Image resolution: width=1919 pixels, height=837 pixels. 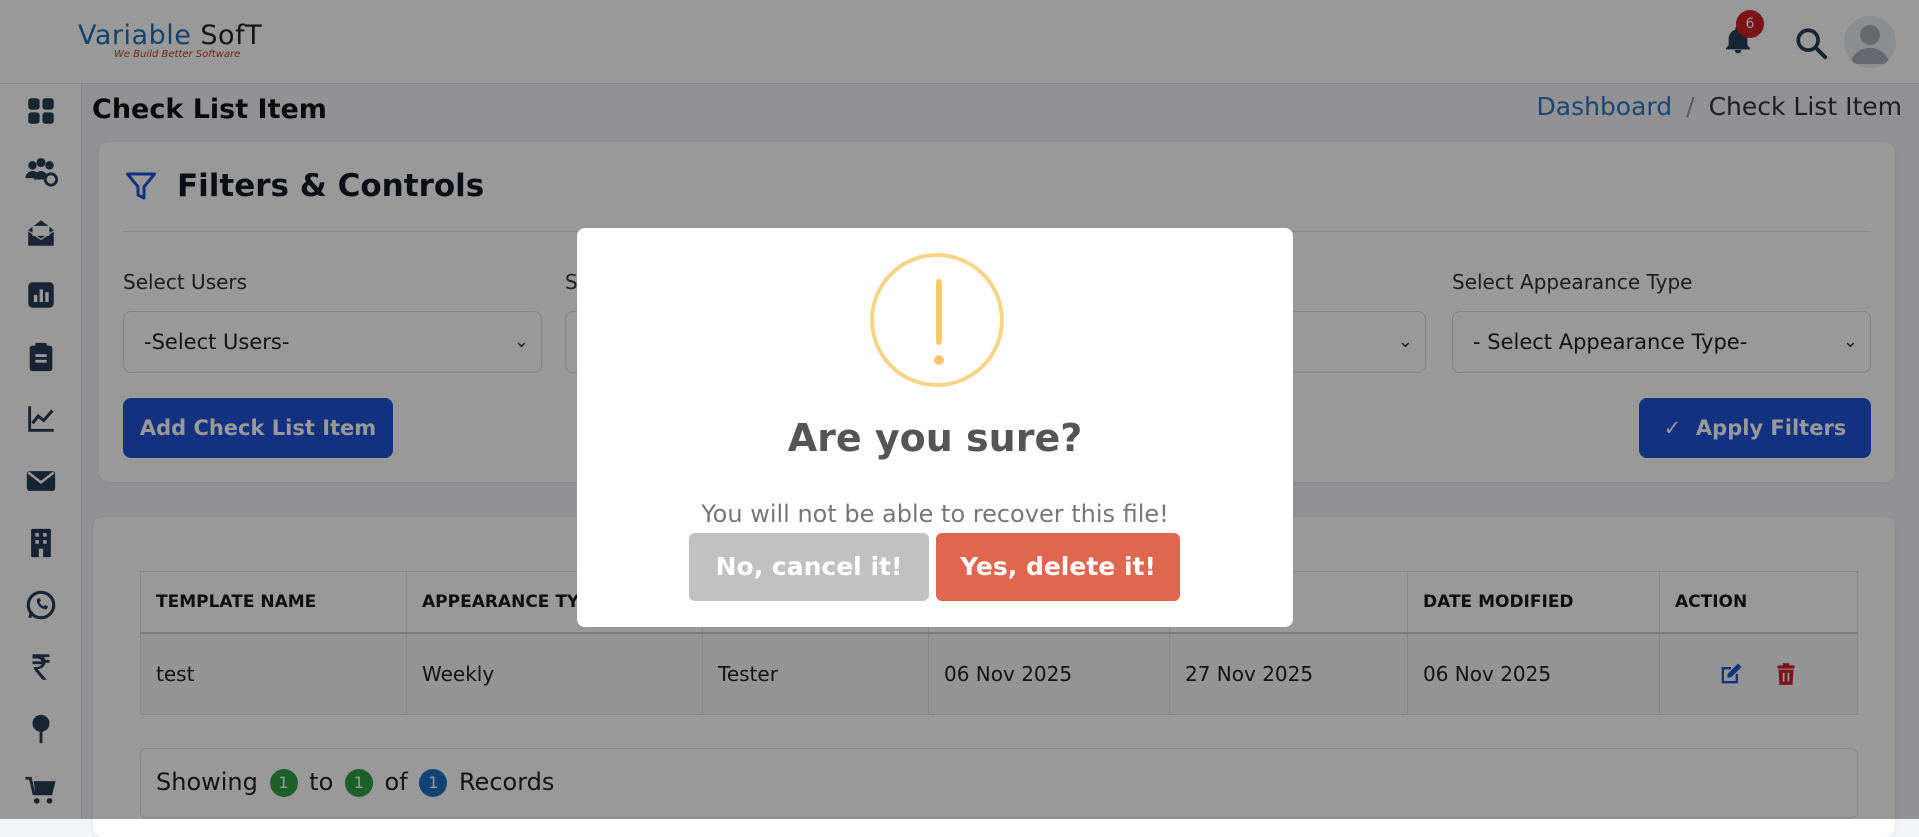 What do you see at coordinates (809, 567) in the screenshot?
I see `cancel-button: No, cancel it!` at bounding box center [809, 567].